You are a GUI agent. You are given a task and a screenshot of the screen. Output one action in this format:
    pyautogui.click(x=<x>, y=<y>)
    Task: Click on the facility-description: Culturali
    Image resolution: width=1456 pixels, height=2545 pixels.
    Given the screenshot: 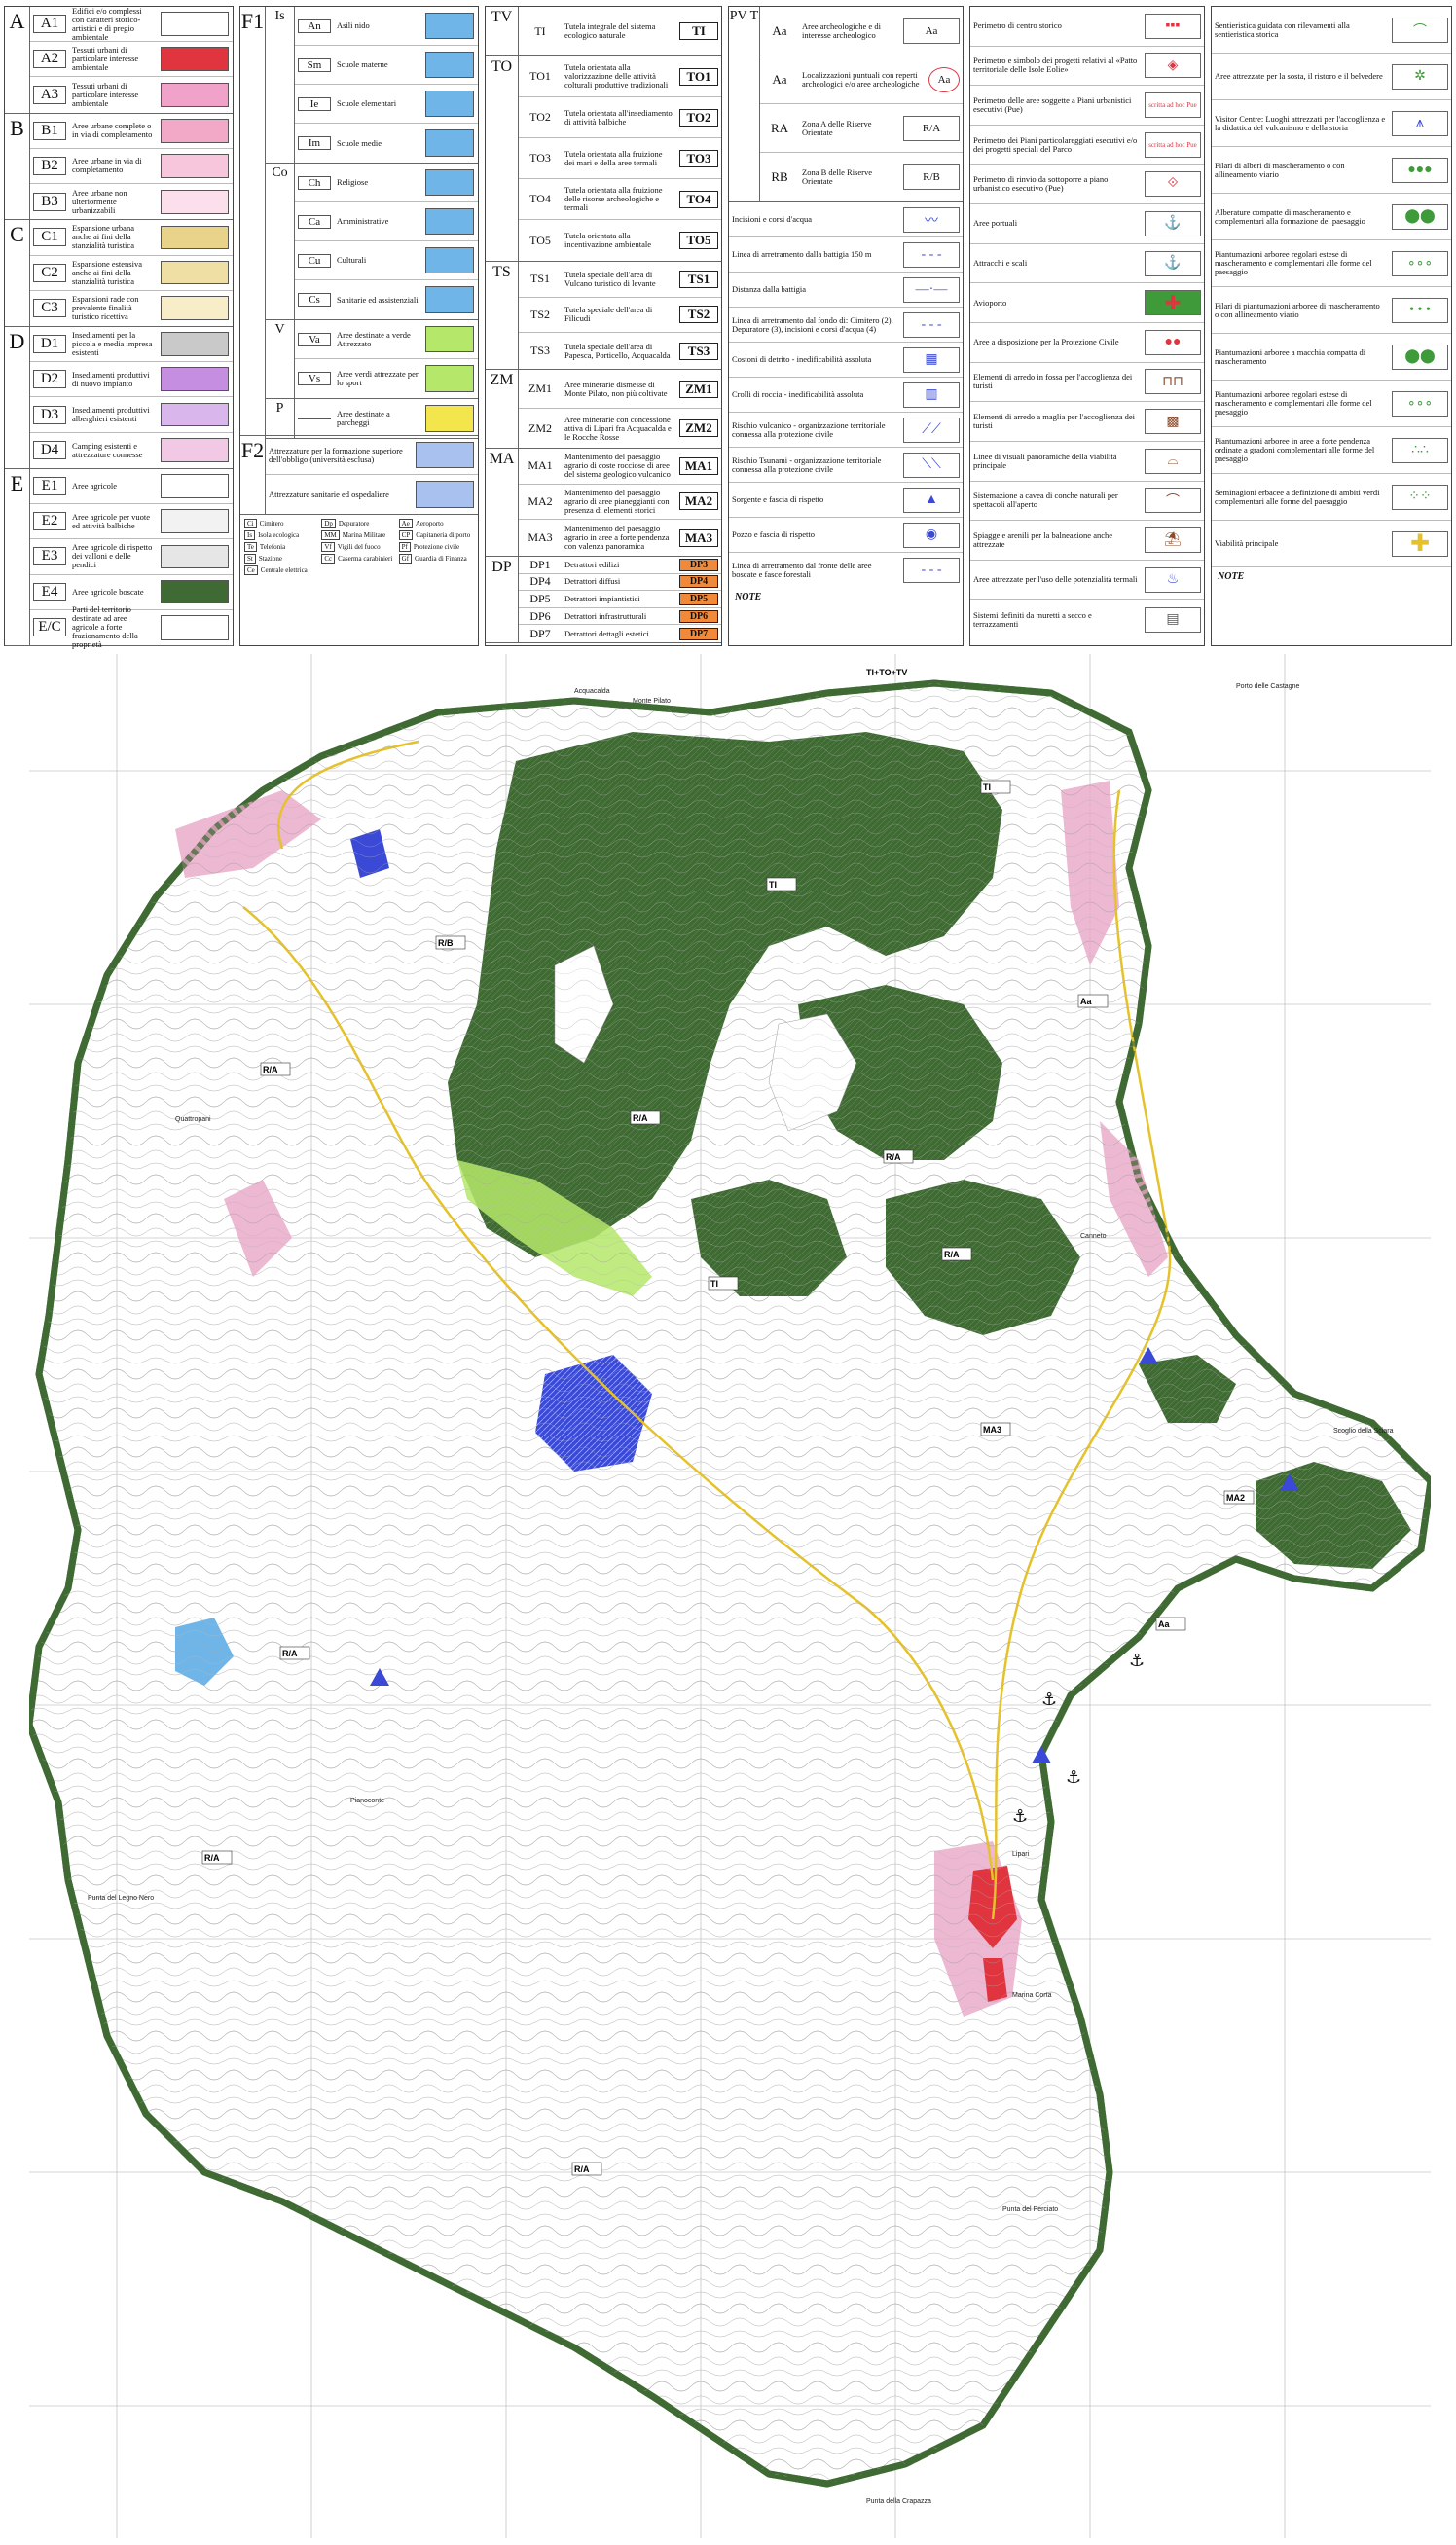 What is the action you would take?
    pyautogui.click(x=352, y=260)
    